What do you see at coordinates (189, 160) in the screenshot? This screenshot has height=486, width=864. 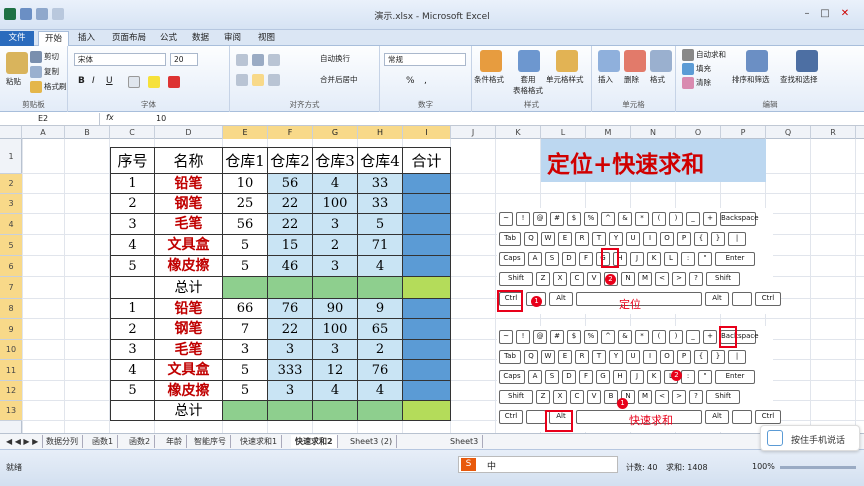 I see `table-header-cell: 名称` at bounding box center [189, 160].